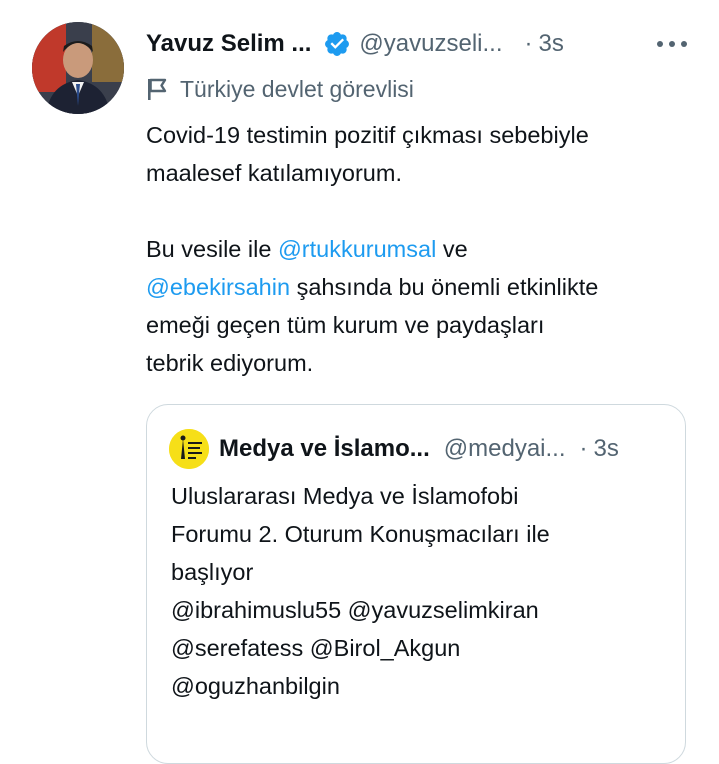  What do you see at coordinates (316, 648) in the screenshot?
I see `quoted-text-line: @serefatess @Birol_Akgun` at bounding box center [316, 648].